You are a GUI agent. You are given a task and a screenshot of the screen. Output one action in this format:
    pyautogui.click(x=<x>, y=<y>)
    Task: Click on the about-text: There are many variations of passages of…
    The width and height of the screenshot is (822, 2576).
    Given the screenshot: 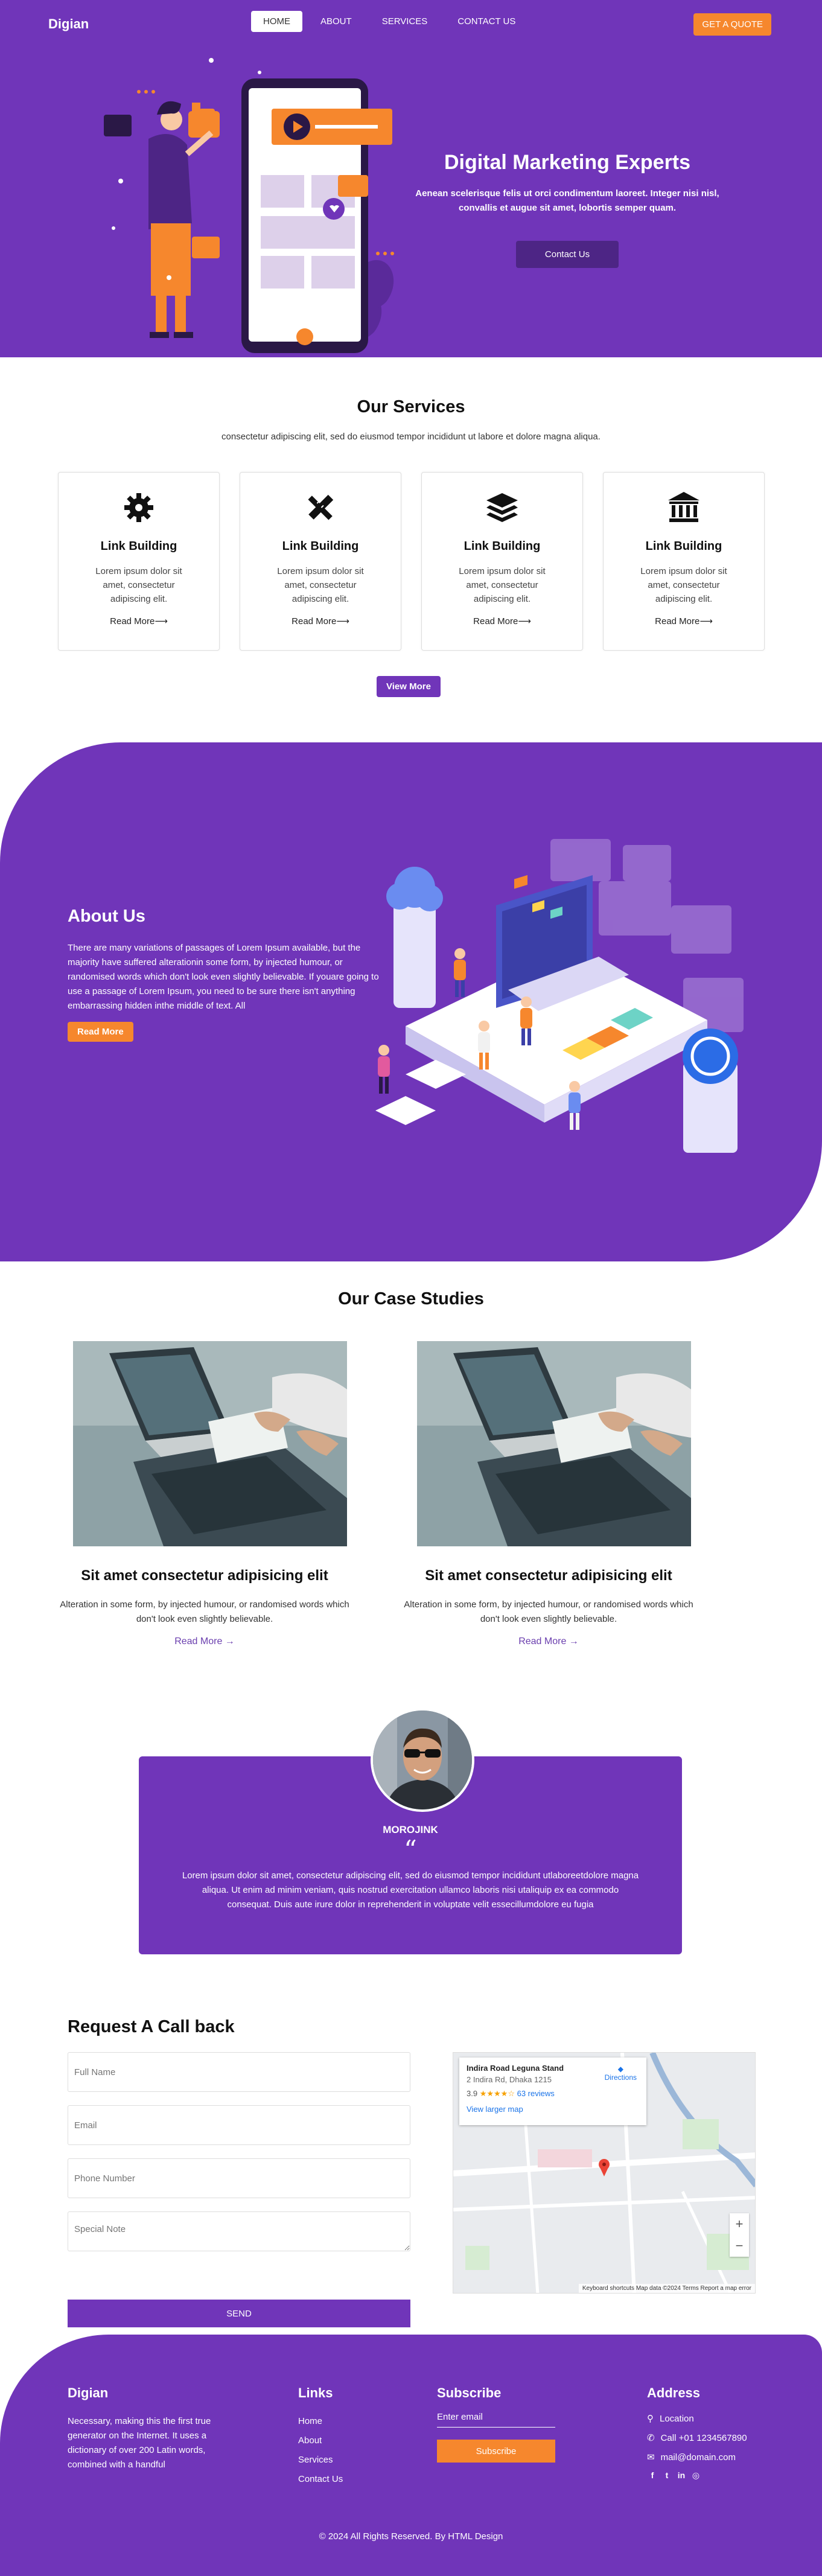 What is the action you would take?
    pyautogui.click(x=224, y=977)
    